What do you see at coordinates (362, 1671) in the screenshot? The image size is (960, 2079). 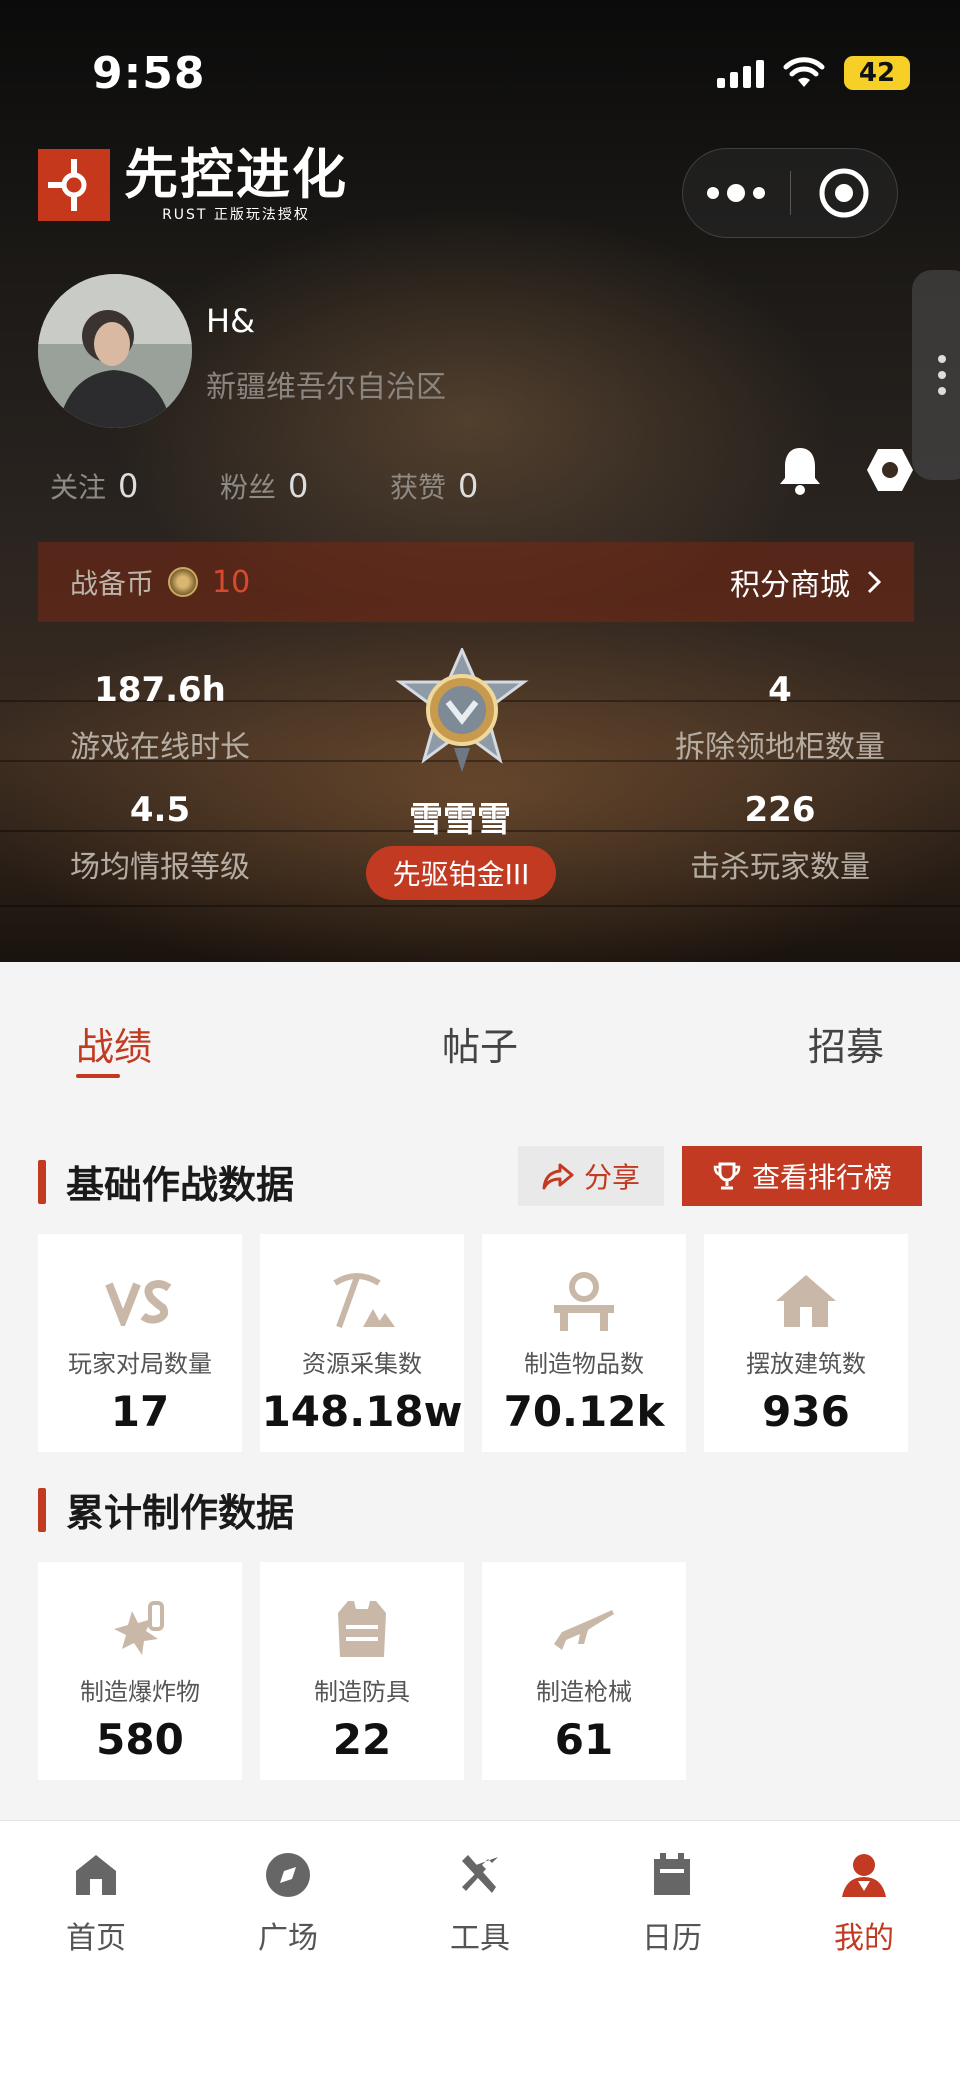 I see `stat-card-armor: 制造防具 22` at bounding box center [362, 1671].